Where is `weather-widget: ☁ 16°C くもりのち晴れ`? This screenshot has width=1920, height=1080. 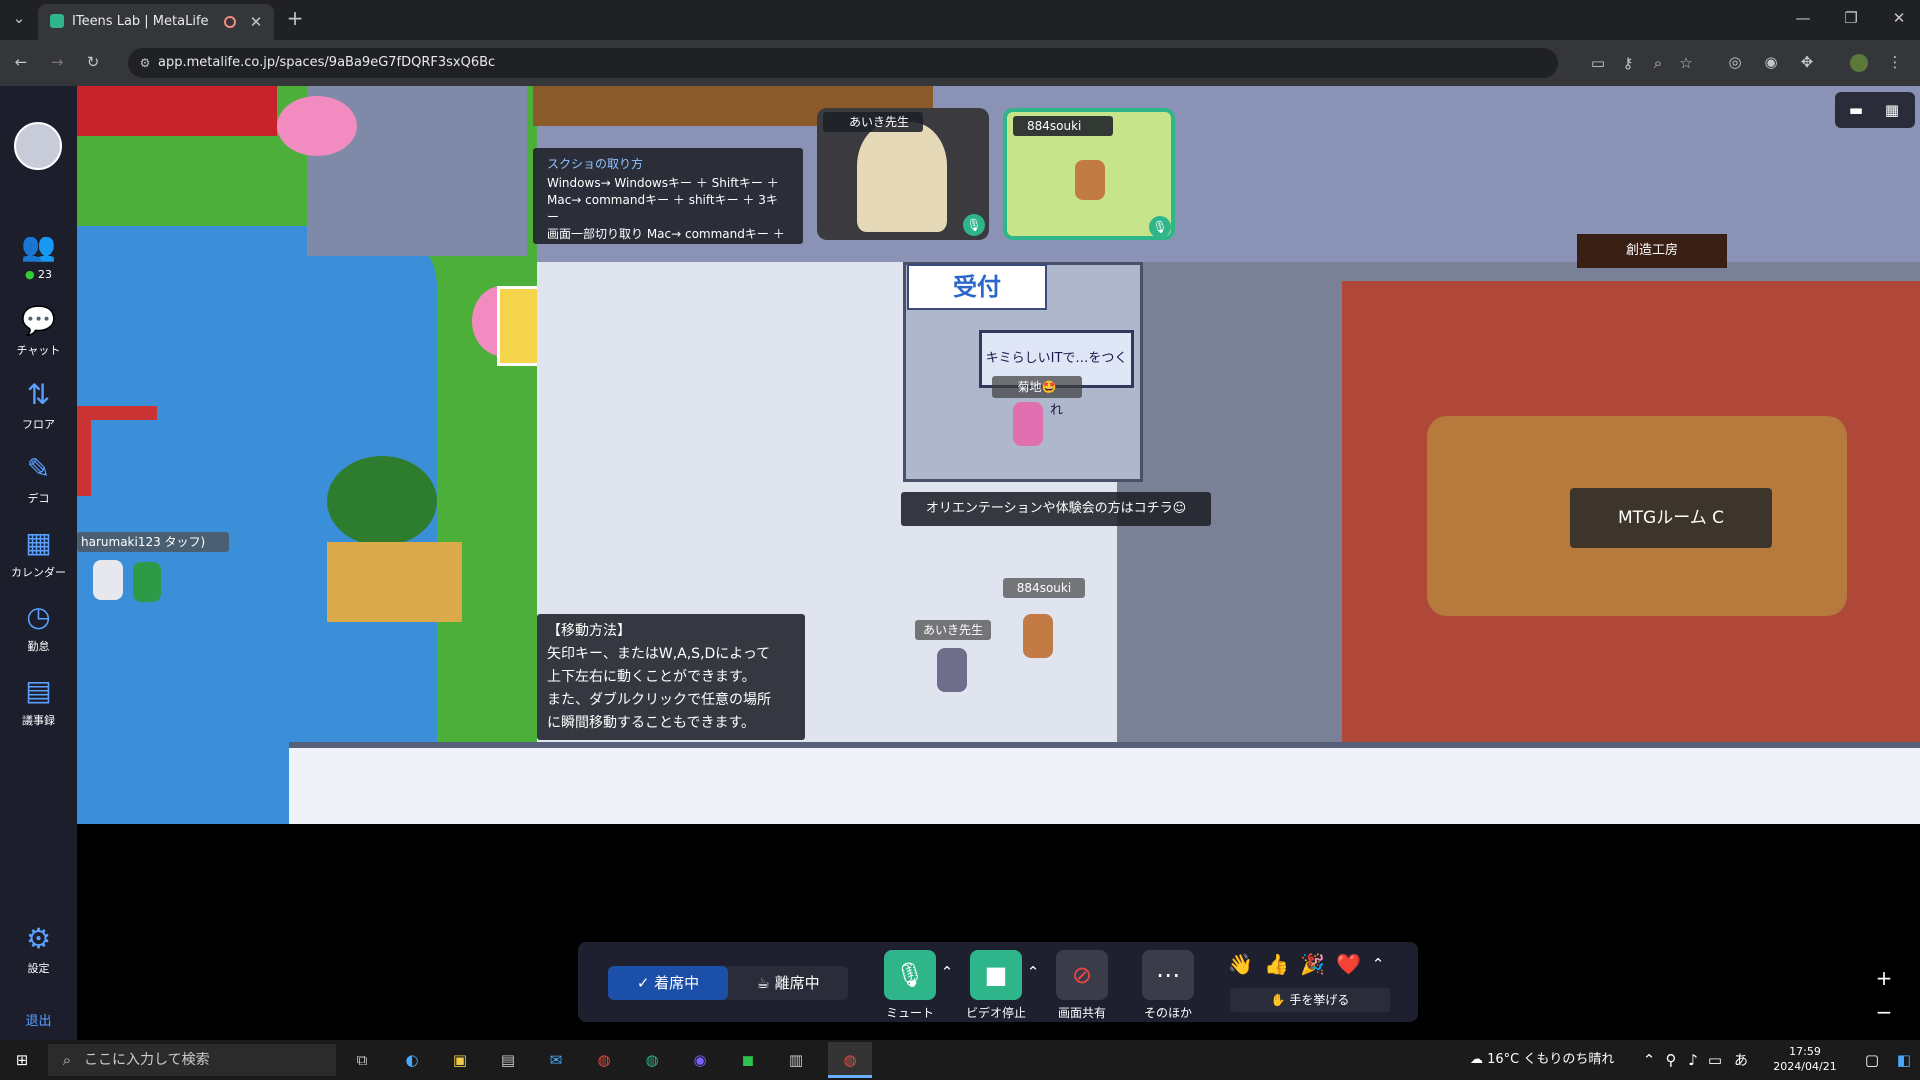 weather-widget: ☁ 16°C くもりのち晴れ is located at coordinates (1545, 1060).